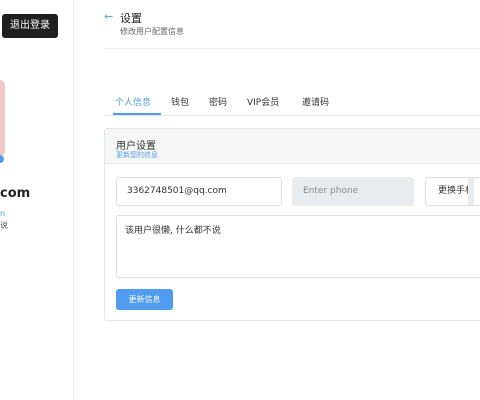  What do you see at coordinates (315, 101) in the screenshot?
I see `tab-invite-code: 邀请码` at bounding box center [315, 101].